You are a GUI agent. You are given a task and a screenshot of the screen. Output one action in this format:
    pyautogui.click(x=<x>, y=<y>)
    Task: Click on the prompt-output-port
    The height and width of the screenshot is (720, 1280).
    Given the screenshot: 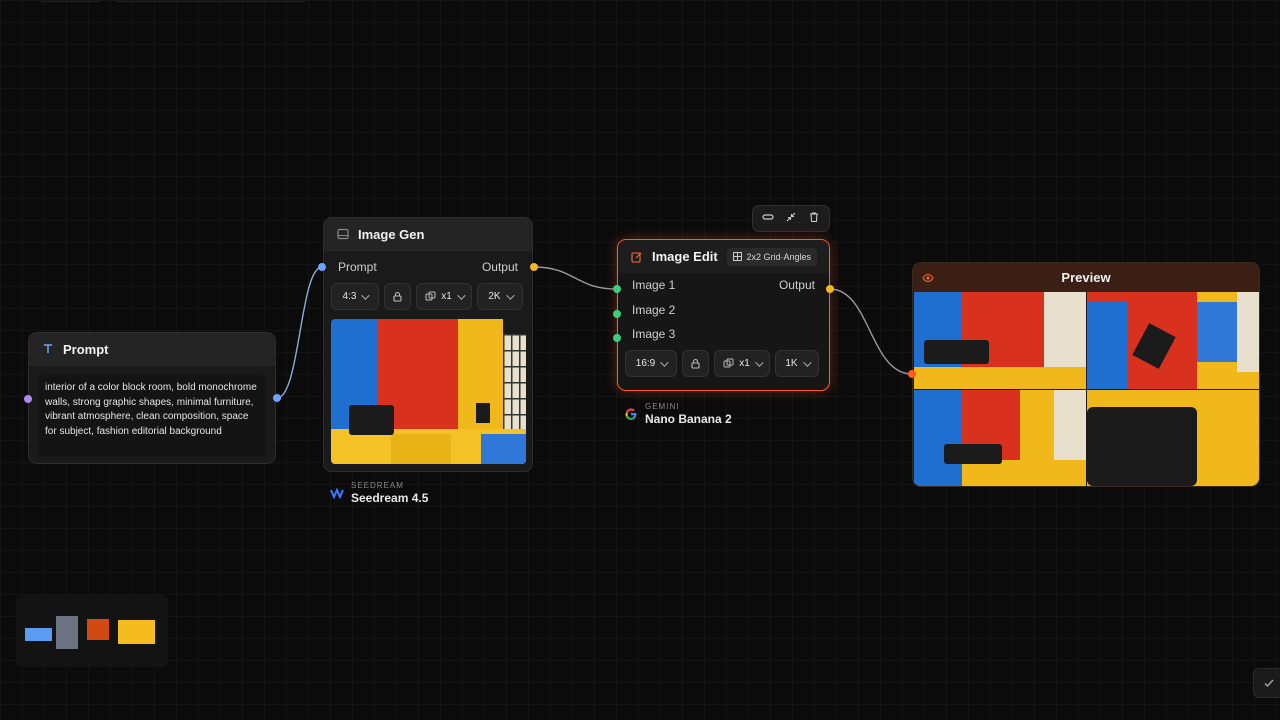 What is the action you would take?
    pyautogui.click(x=277, y=398)
    